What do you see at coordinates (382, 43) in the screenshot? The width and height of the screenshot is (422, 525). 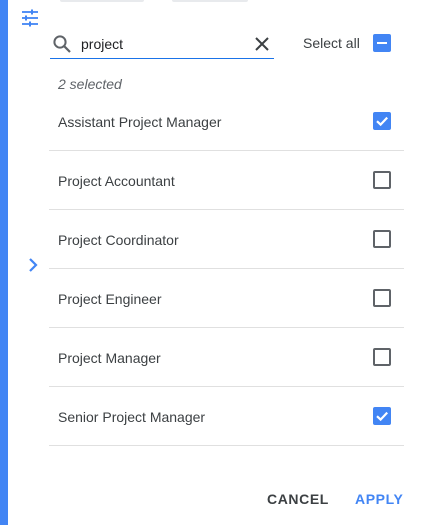 I see `select-all-checkbox` at bounding box center [382, 43].